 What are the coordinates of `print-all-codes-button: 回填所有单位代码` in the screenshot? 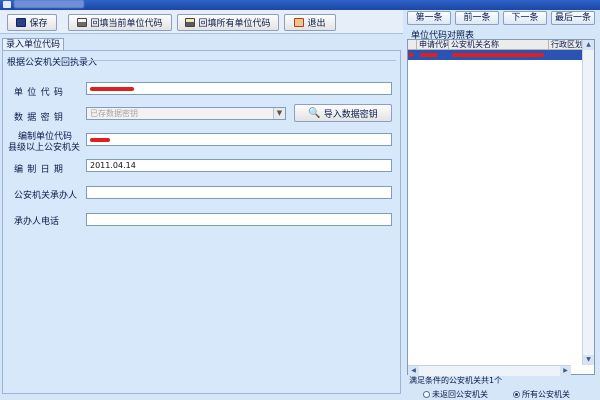 It's located at (228, 22).